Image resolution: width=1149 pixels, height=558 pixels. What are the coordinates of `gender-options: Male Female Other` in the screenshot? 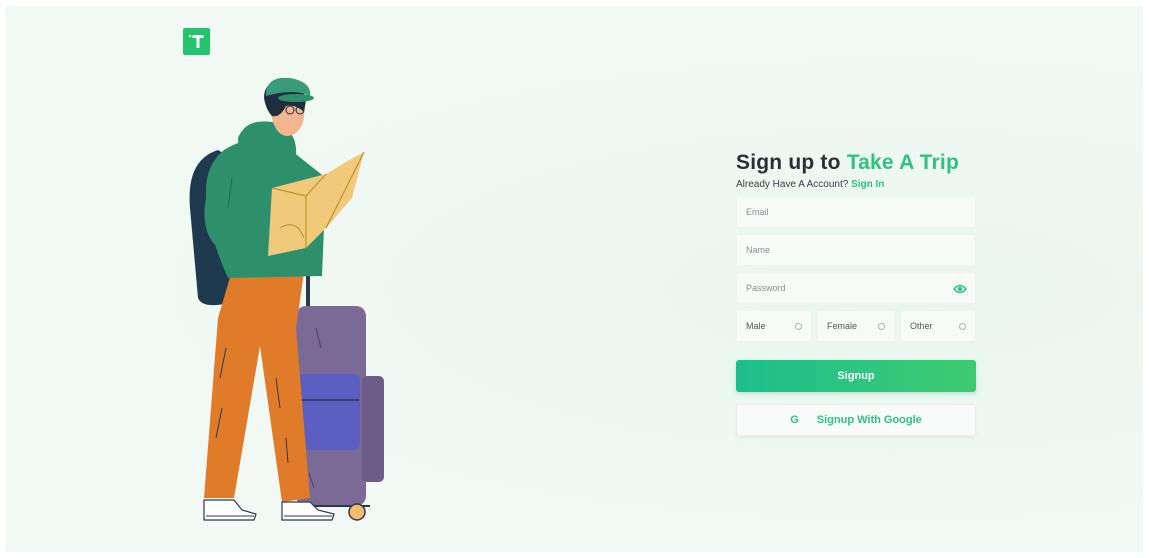 It's located at (856, 326).